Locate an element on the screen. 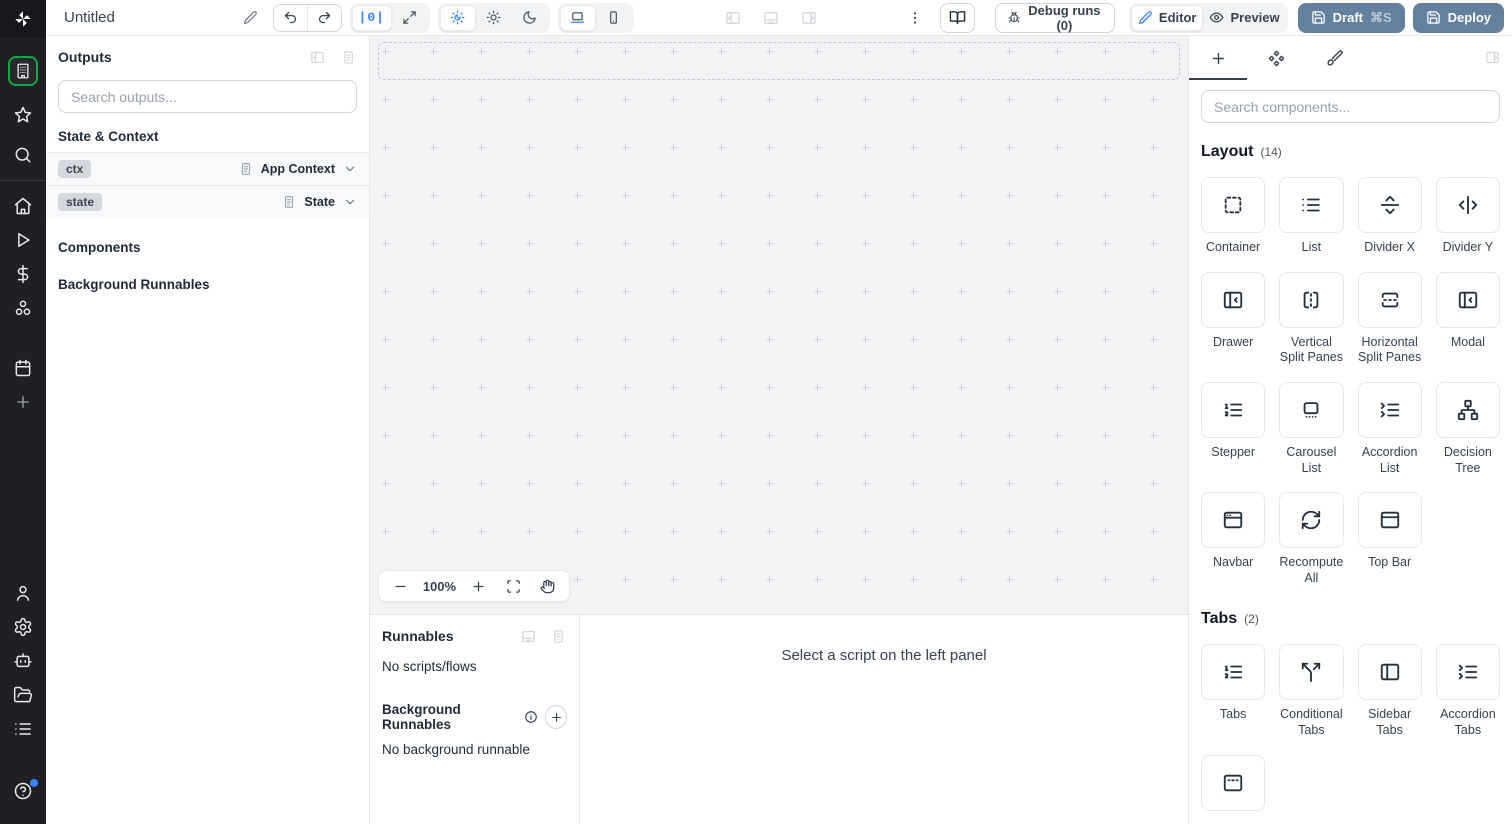 The height and width of the screenshot is (824, 1512). component-card-sidebar-tabs: Sidebar Tabs is located at coordinates (1389, 691).